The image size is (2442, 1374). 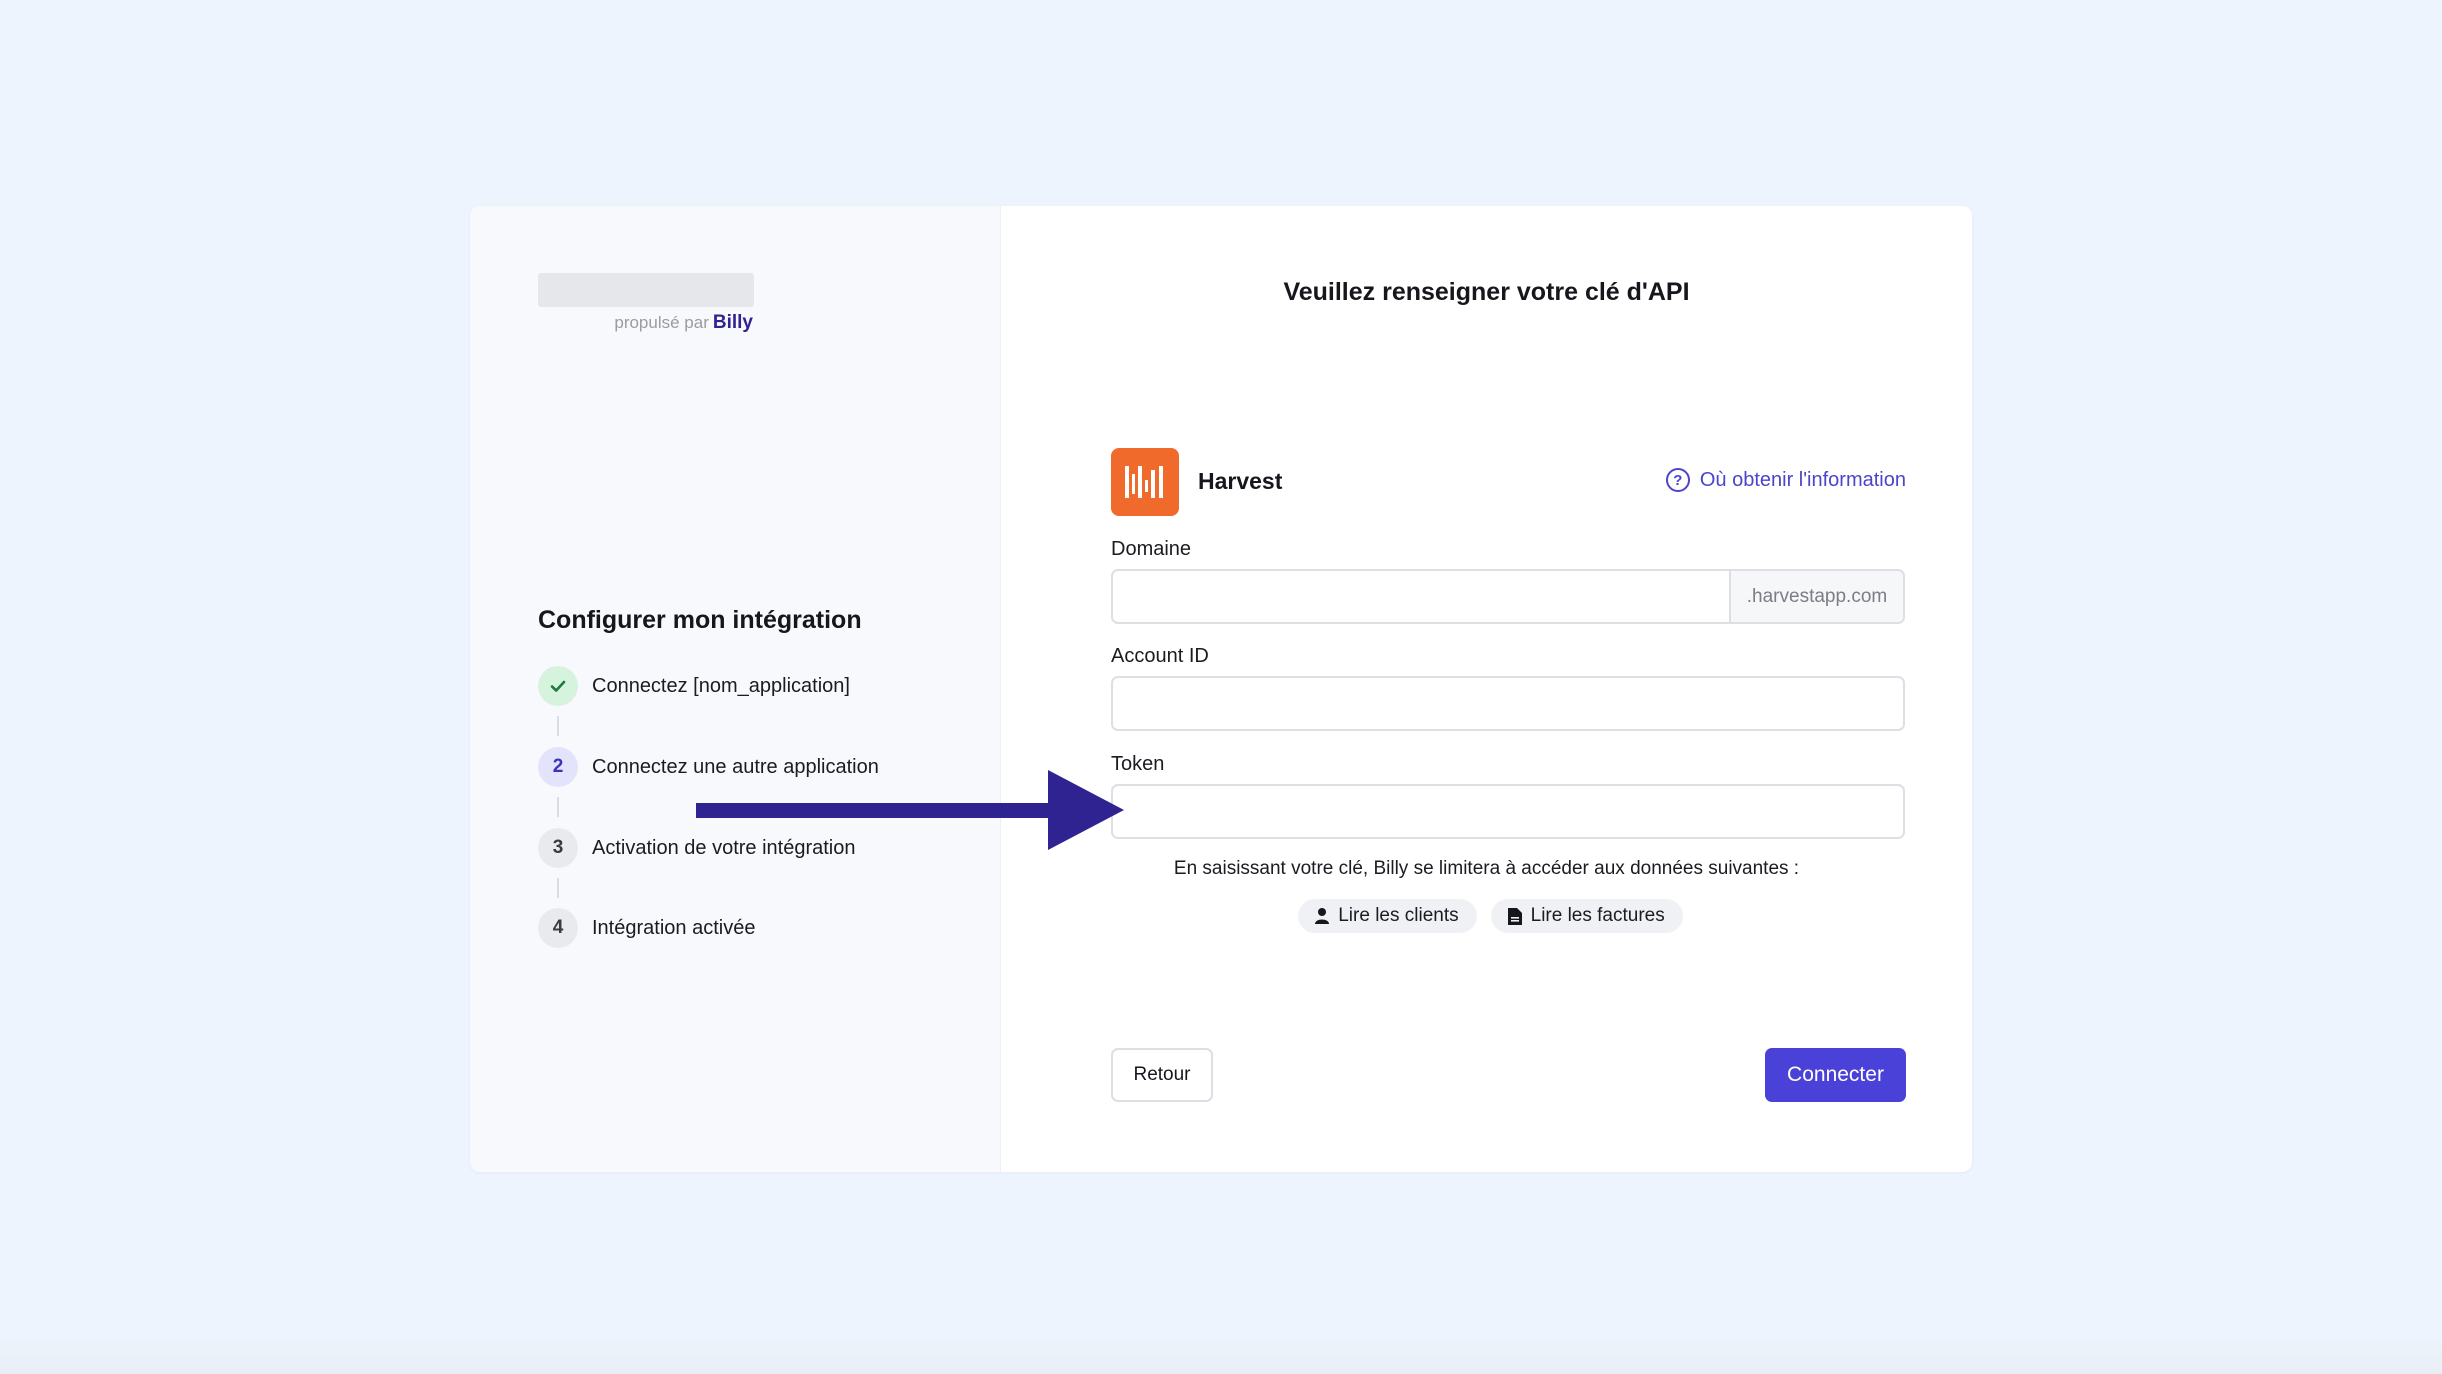 I want to click on step-label: Intégration activée, so click(x=674, y=927).